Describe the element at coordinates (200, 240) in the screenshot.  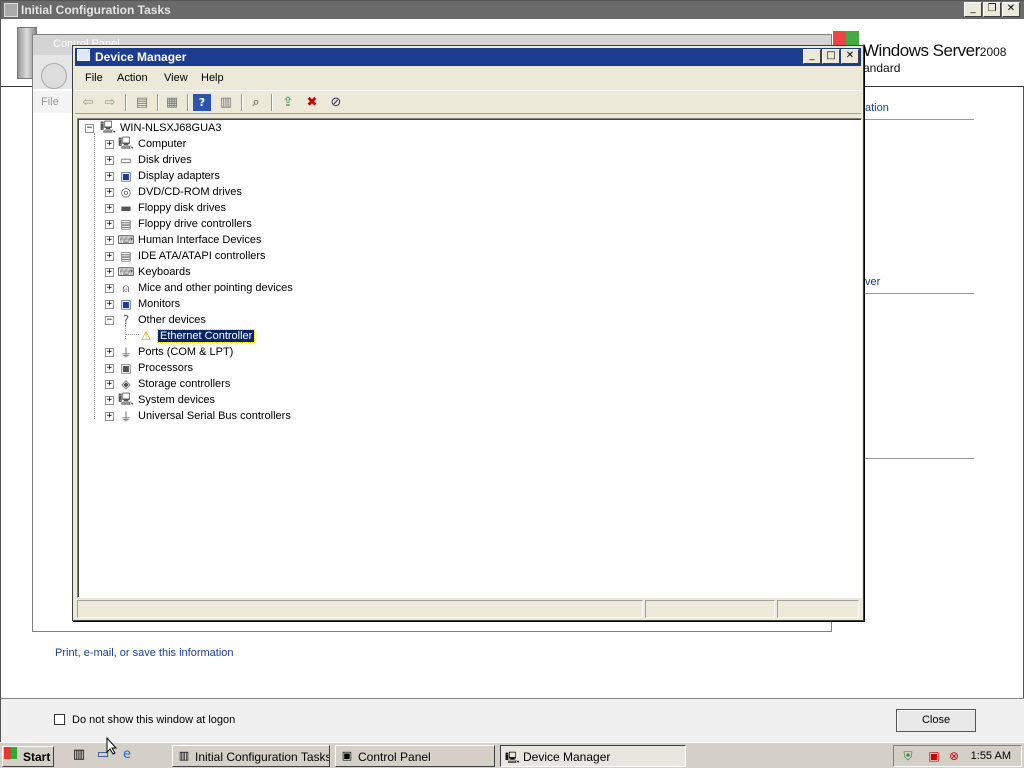
I see `tree-item-label: Human Interface Devices` at that location.